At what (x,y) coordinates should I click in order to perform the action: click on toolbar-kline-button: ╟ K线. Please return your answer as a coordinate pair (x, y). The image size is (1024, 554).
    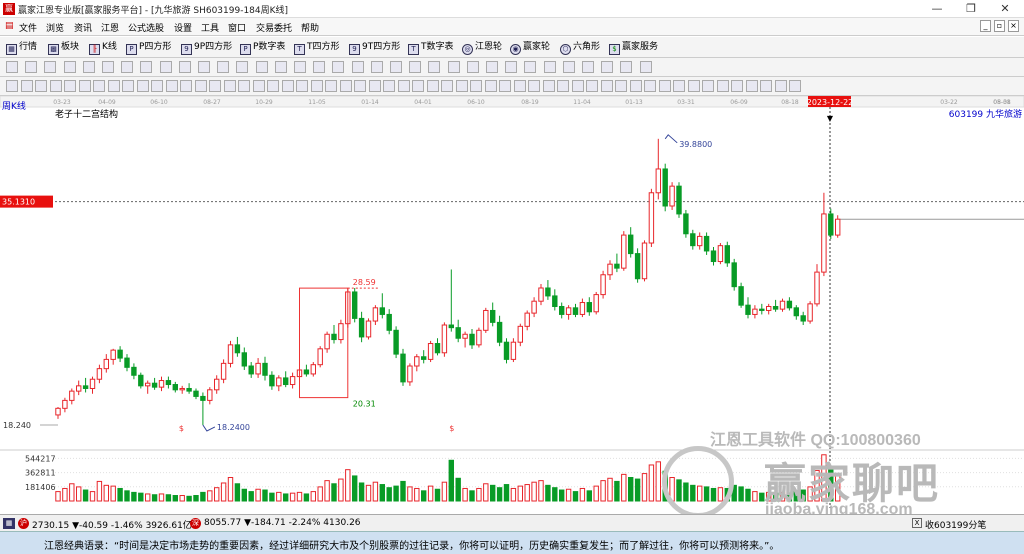
    Looking at the image, I should click on (103, 48).